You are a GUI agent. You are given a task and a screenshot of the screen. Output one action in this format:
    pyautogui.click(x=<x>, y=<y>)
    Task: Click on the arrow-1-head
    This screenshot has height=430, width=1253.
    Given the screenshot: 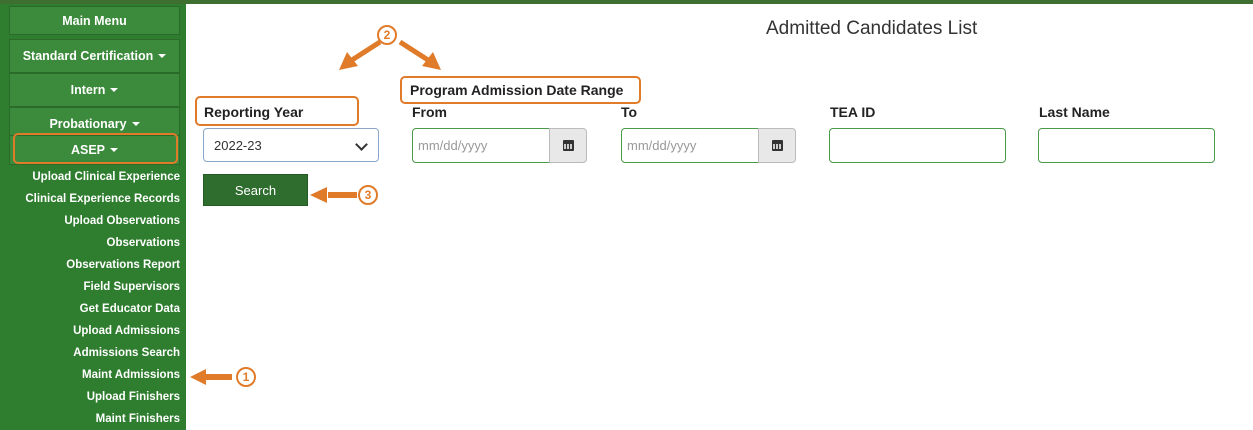 What is the action you would take?
    pyautogui.click(x=198, y=377)
    